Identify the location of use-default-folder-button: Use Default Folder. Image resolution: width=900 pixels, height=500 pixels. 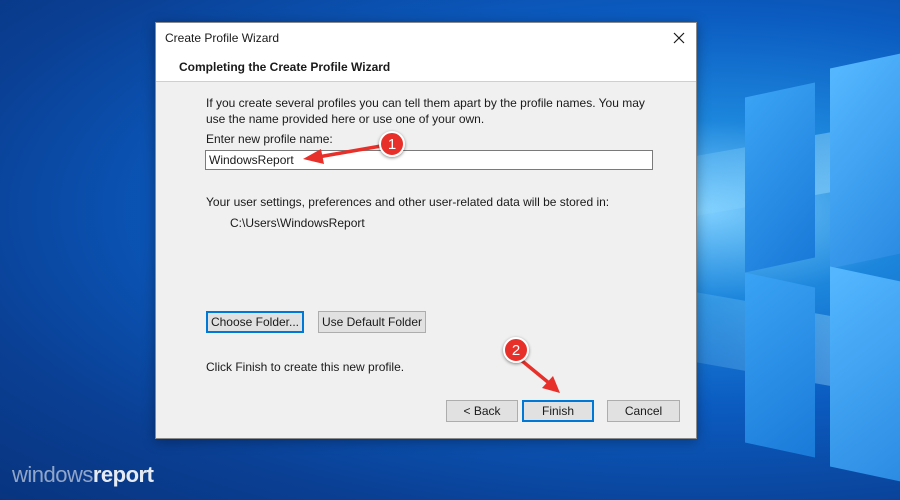
(372, 322).